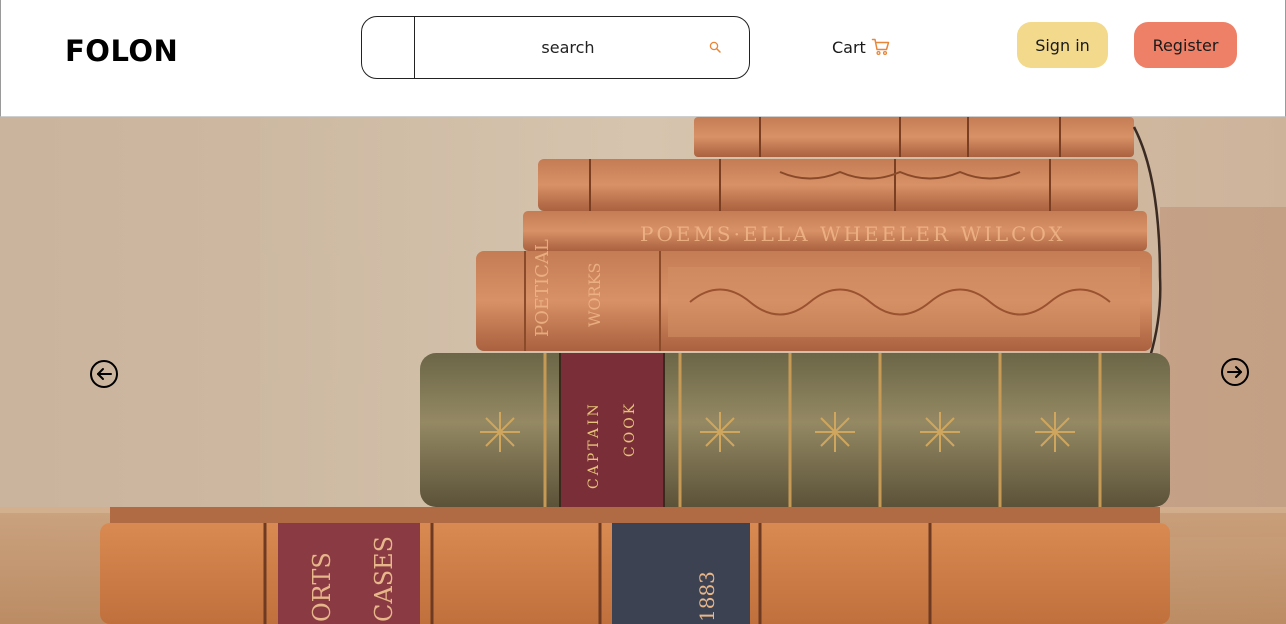 The height and width of the screenshot is (624, 1286). Describe the element at coordinates (716, 48) in the screenshot. I see `search-icon` at that location.